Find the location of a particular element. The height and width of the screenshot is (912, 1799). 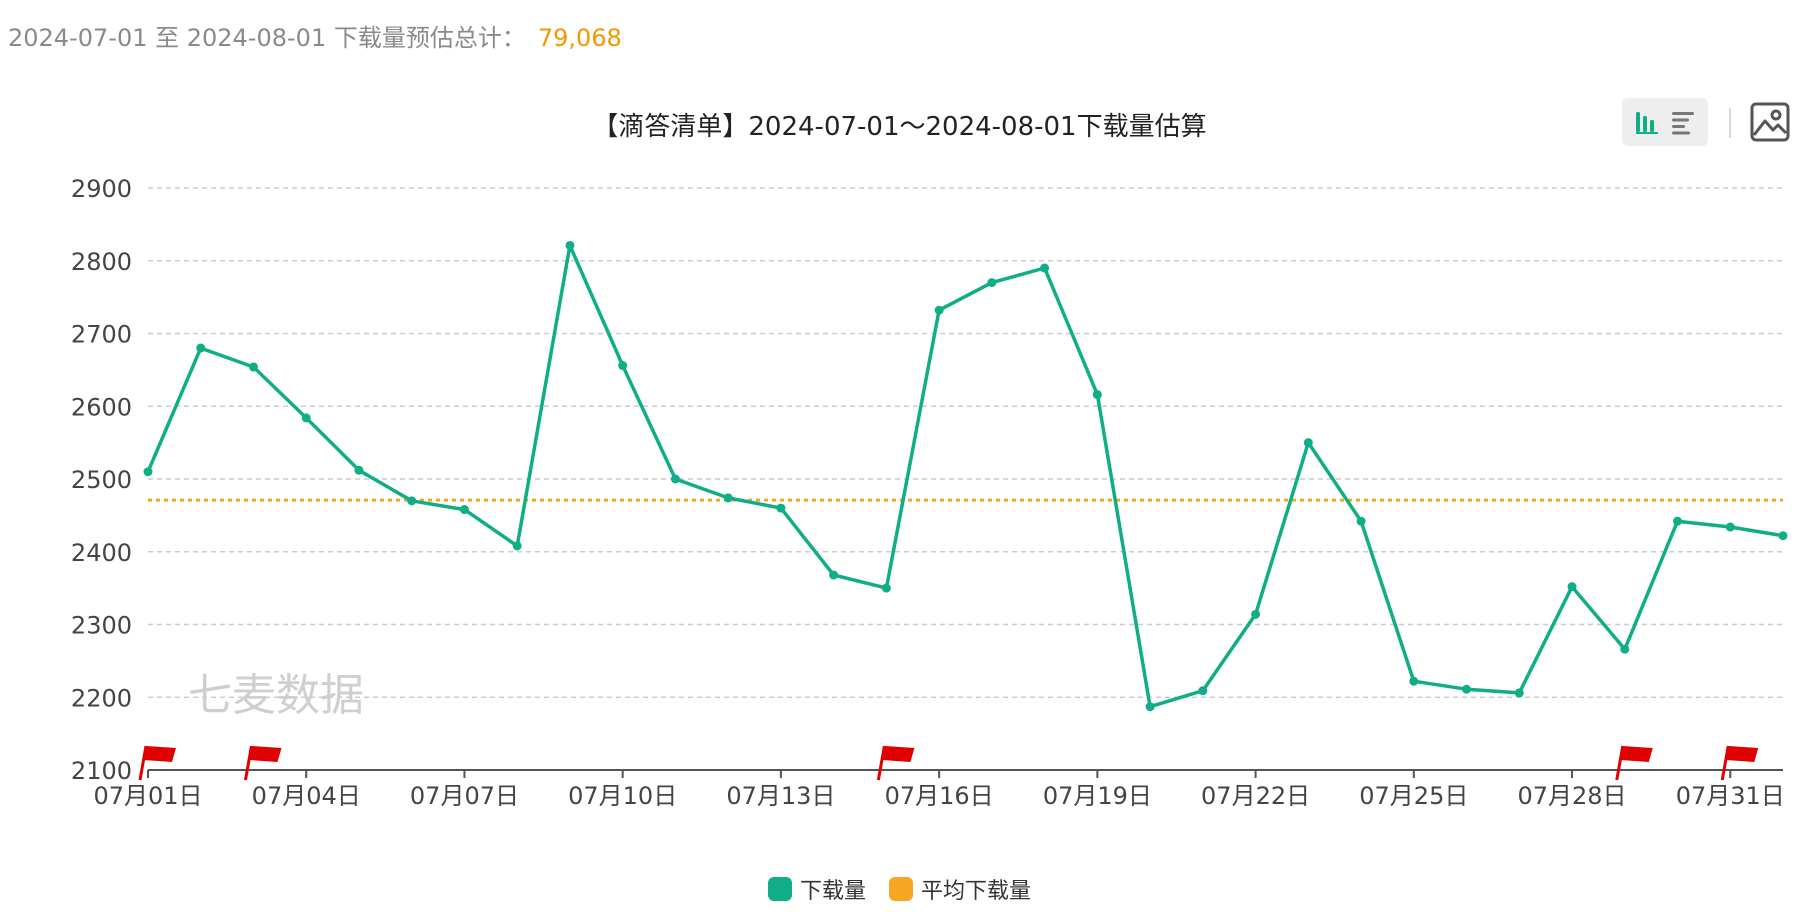

watermark: 七麦数据 is located at coordinates (276, 695).